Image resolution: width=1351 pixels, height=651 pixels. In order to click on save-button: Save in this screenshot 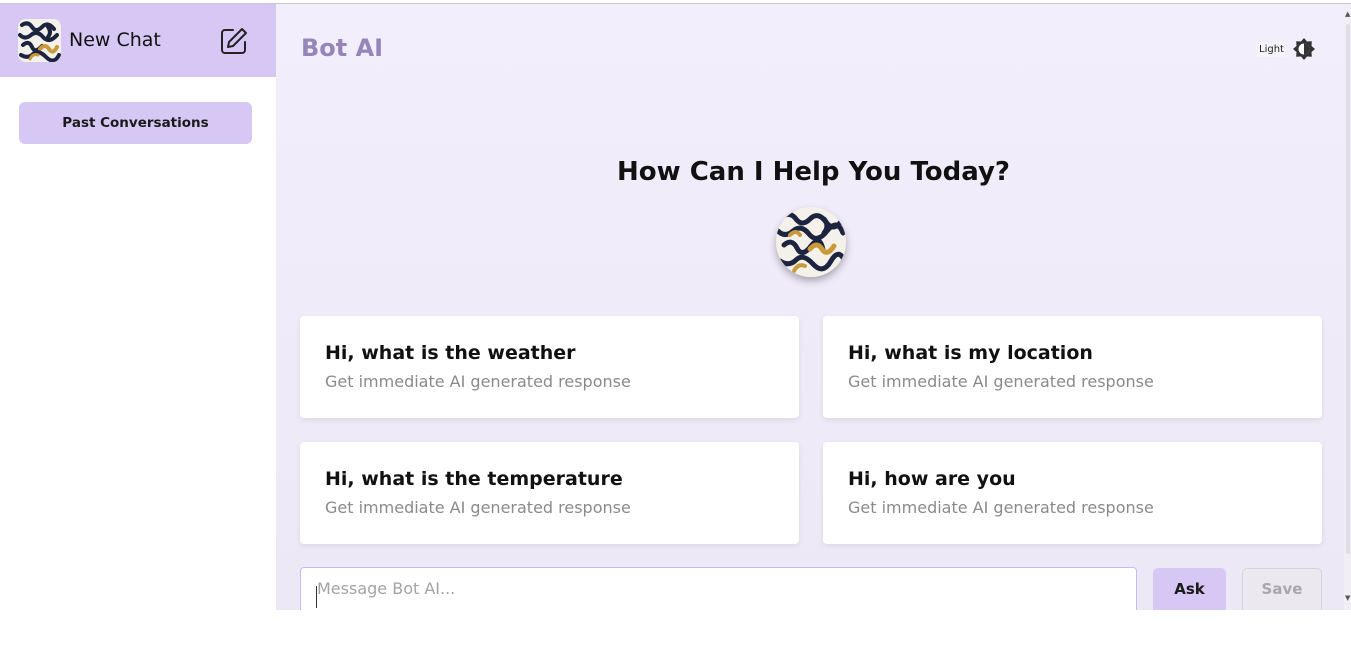, I will do `click(1282, 589)`.